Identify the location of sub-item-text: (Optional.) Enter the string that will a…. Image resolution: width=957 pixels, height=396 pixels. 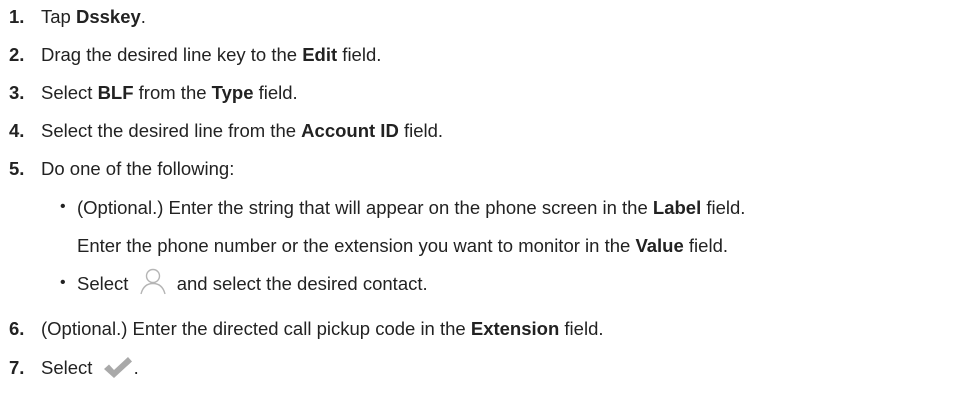
(411, 207).